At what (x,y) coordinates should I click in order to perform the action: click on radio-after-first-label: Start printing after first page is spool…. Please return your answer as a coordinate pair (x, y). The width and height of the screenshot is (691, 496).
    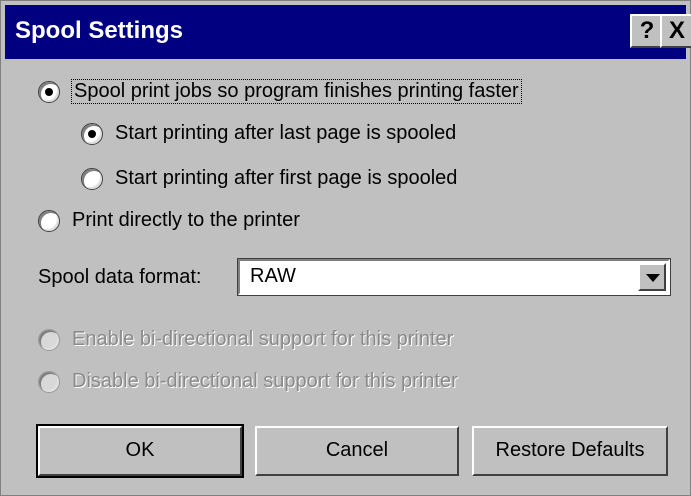
    Looking at the image, I should click on (286, 178).